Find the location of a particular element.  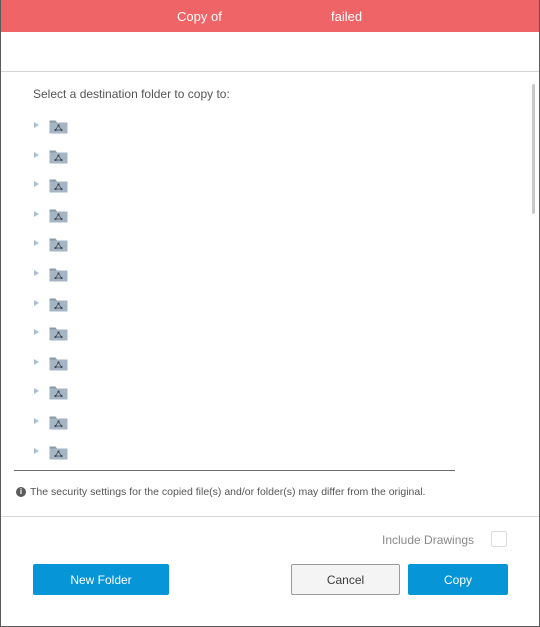

dialog-header is located at coordinates (270, 52).